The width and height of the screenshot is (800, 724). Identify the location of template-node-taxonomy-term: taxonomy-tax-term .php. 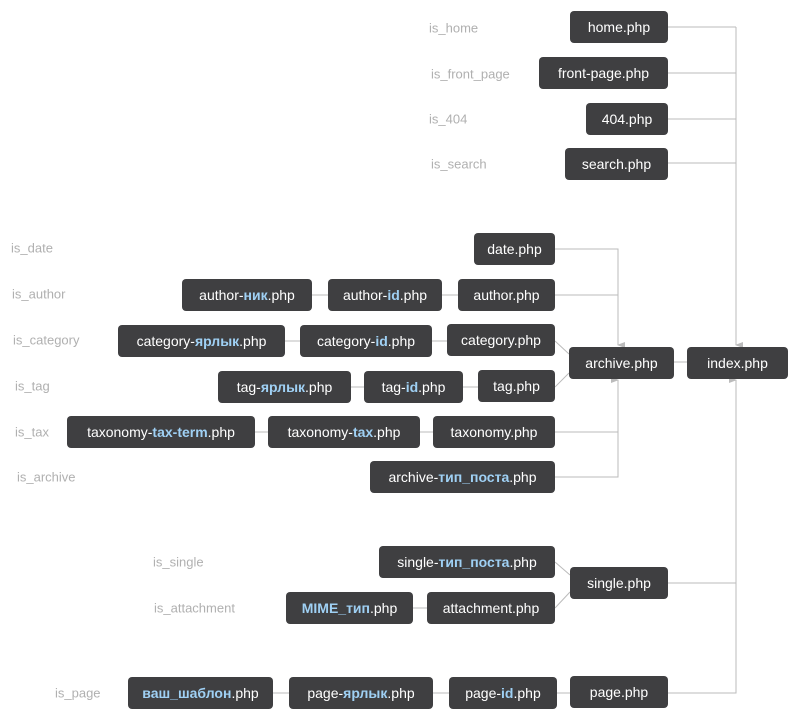
(161, 432).